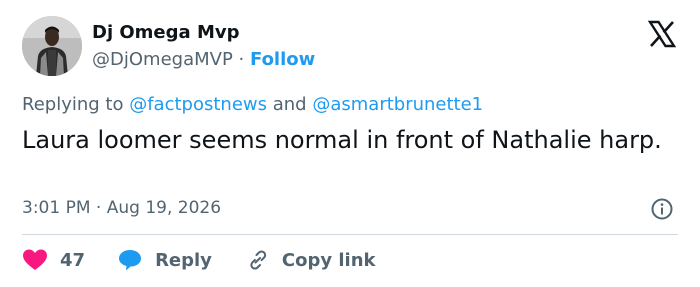  I want to click on avatar, so click(52, 46).